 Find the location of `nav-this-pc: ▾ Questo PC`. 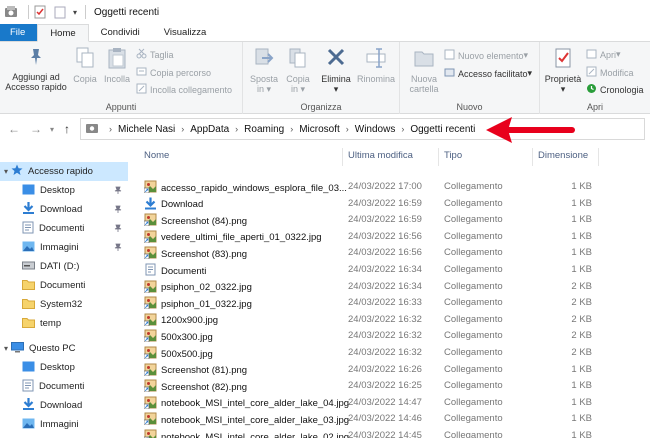

nav-this-pc: ▾ Questo PC is located at coordinates (64, 348).